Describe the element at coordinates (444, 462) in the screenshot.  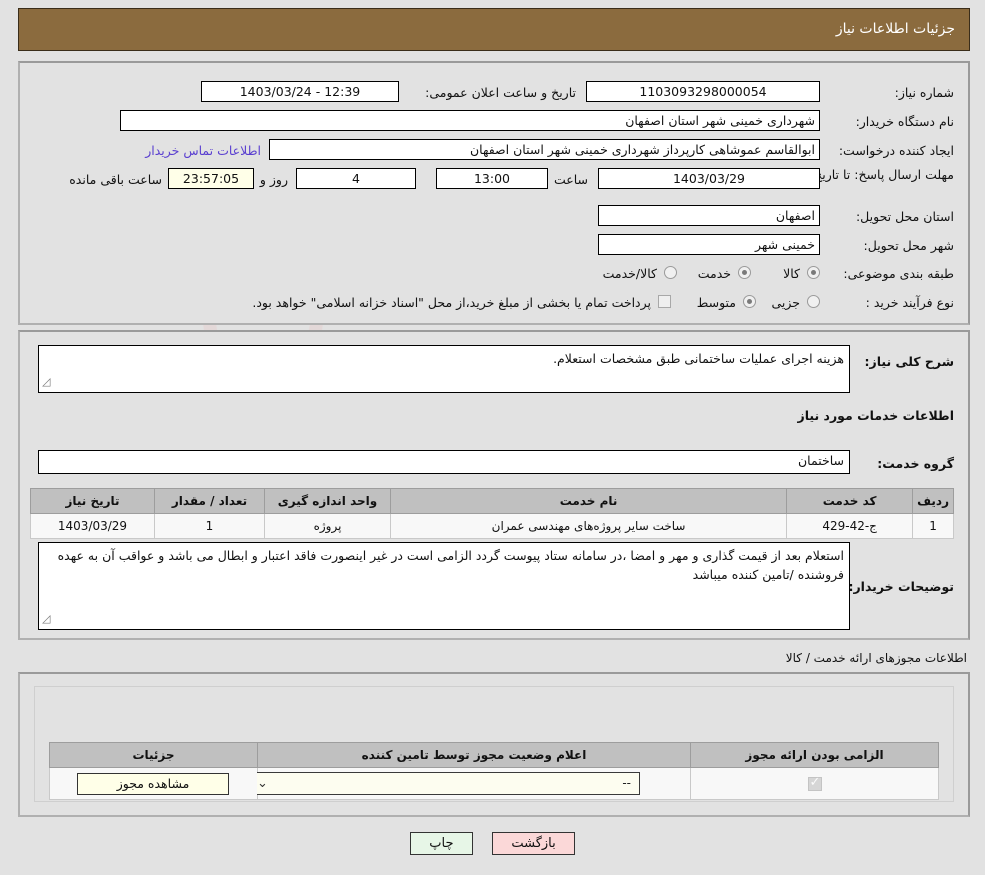
I see `service-group-field: ساختمان` at that location.